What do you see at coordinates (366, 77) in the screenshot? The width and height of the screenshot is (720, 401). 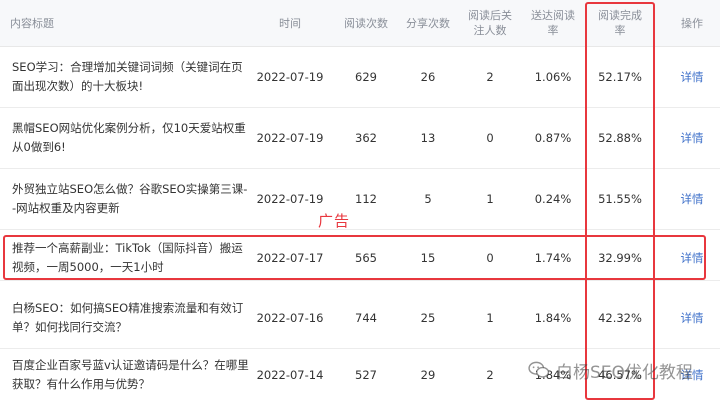 I see `row-reads: 629` at bounding box center [366, 77].